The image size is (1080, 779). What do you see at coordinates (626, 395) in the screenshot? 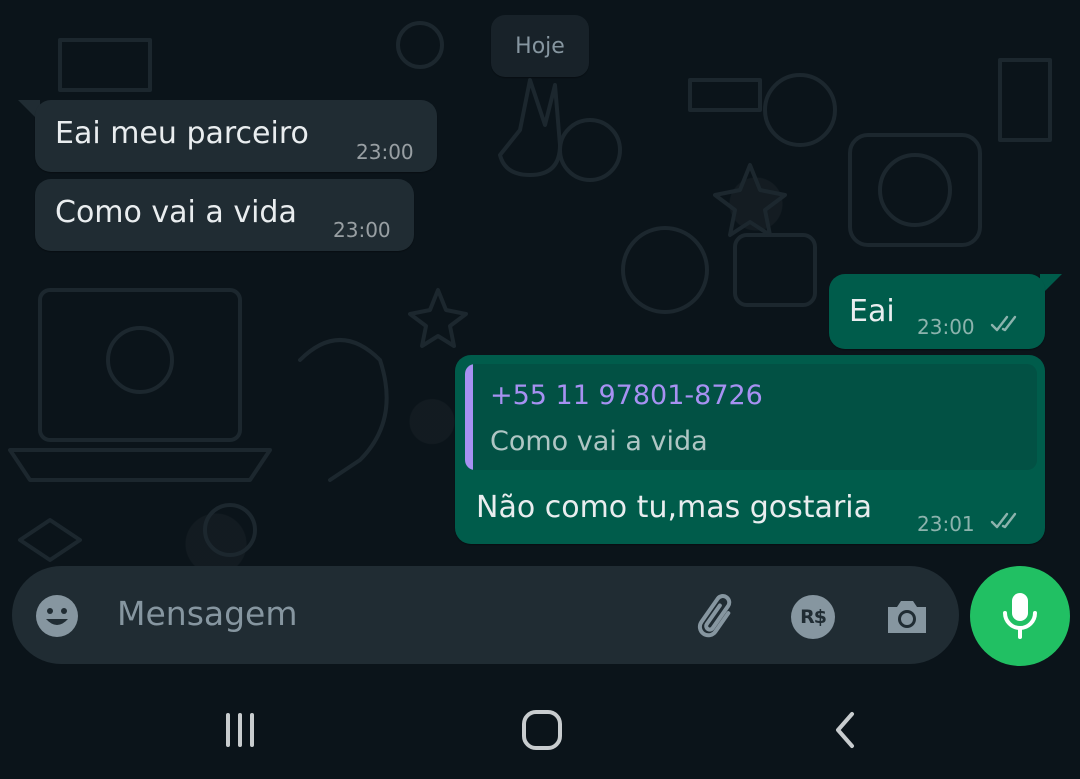
I see `quote-author: +55 11 97801-8726` at bounding box center [626, 395].